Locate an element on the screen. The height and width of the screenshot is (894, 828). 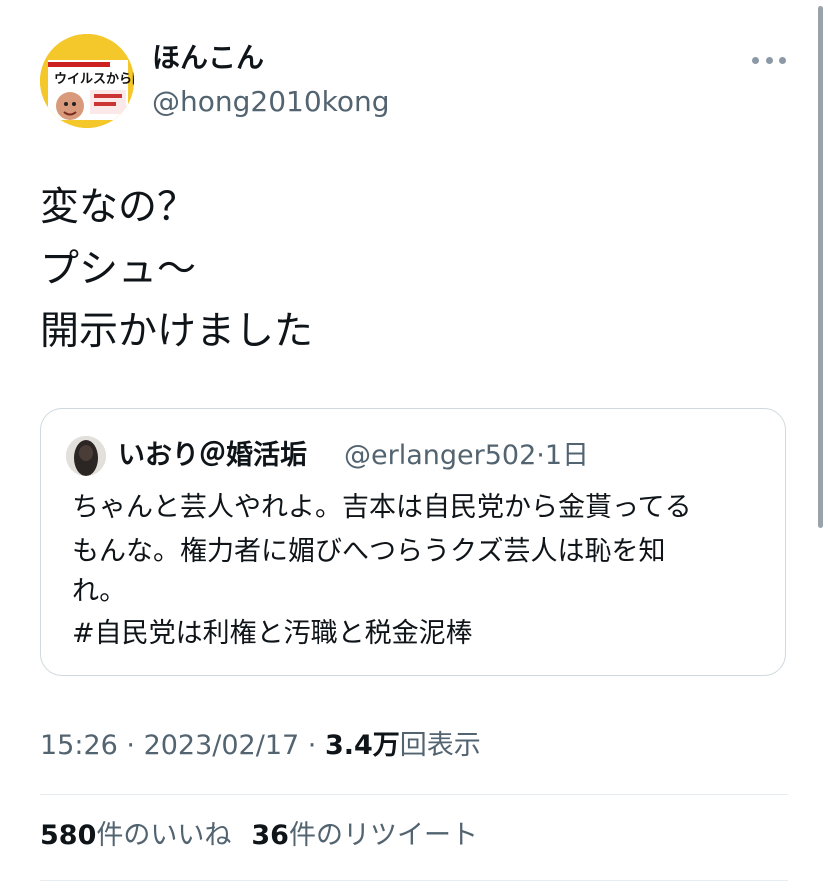
engagement-stats: 580件のいいね 36件のリツイート is located at coordinates (259, 836).